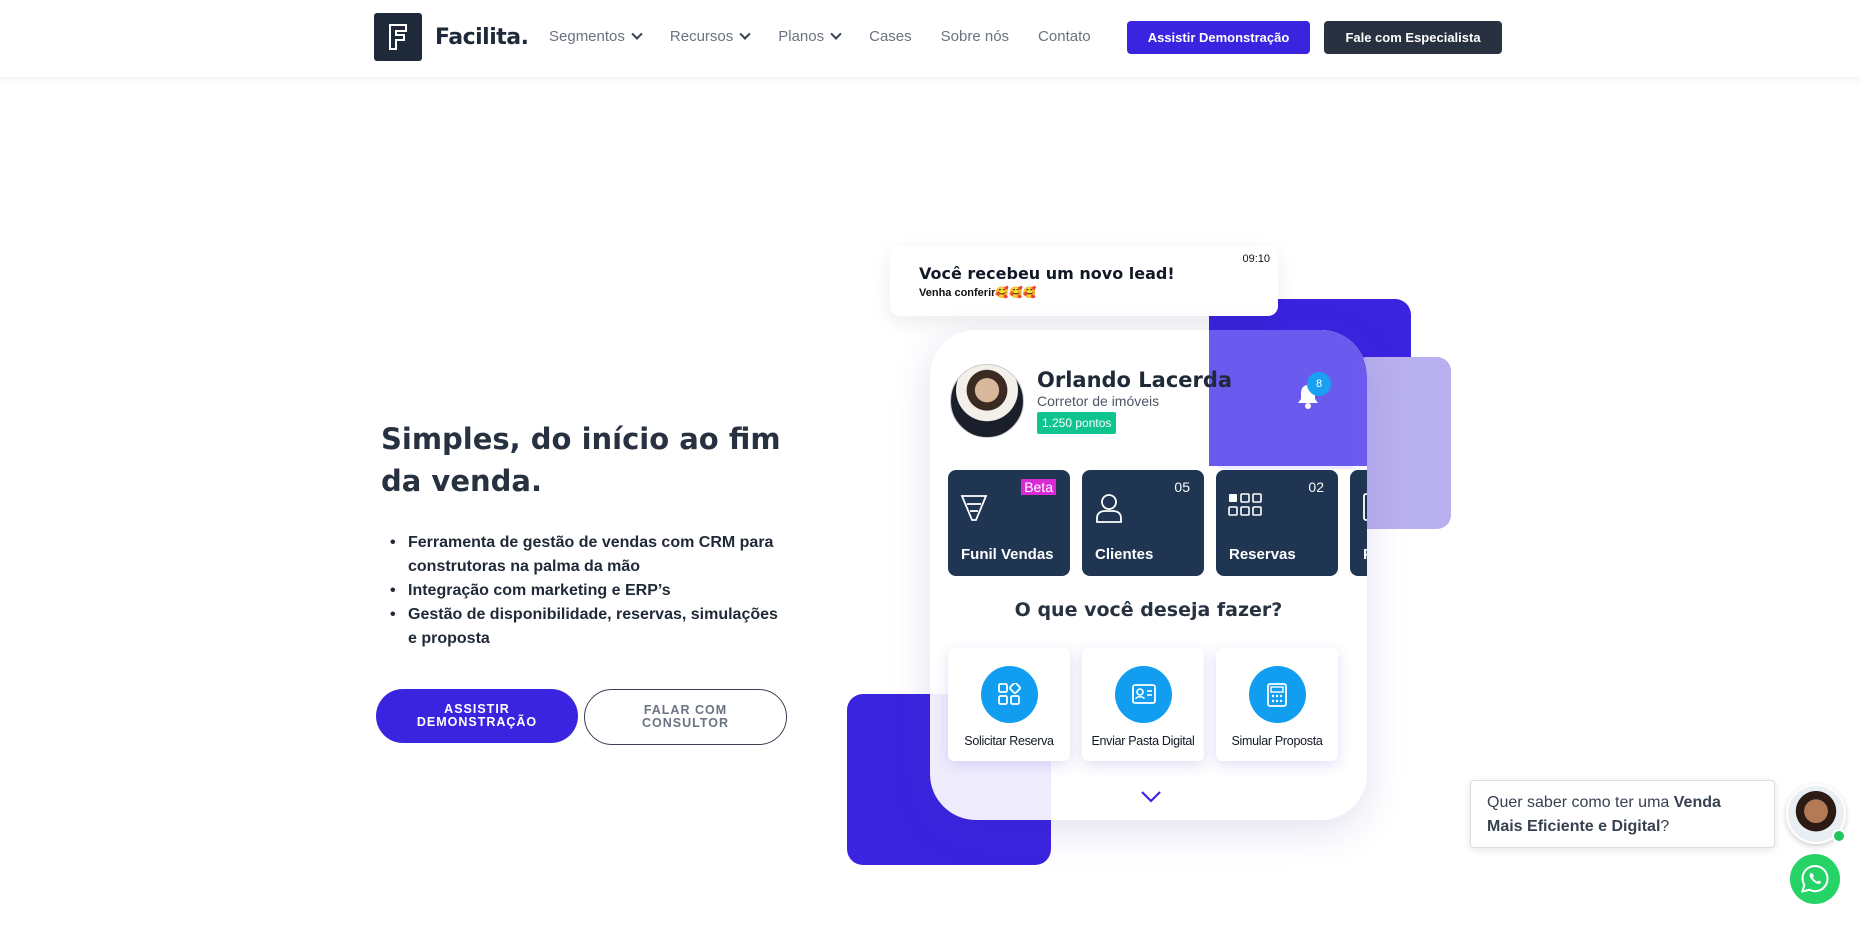 This screenshot has width=1862, height=928. I want to click on phone-question: O que você deseja fazer?, so click(1148, 610).